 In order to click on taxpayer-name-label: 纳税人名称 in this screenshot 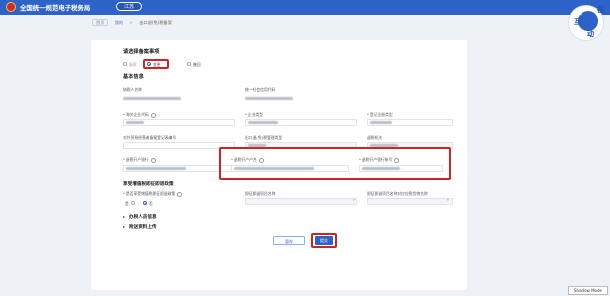, I will do `click(132, 89)`.